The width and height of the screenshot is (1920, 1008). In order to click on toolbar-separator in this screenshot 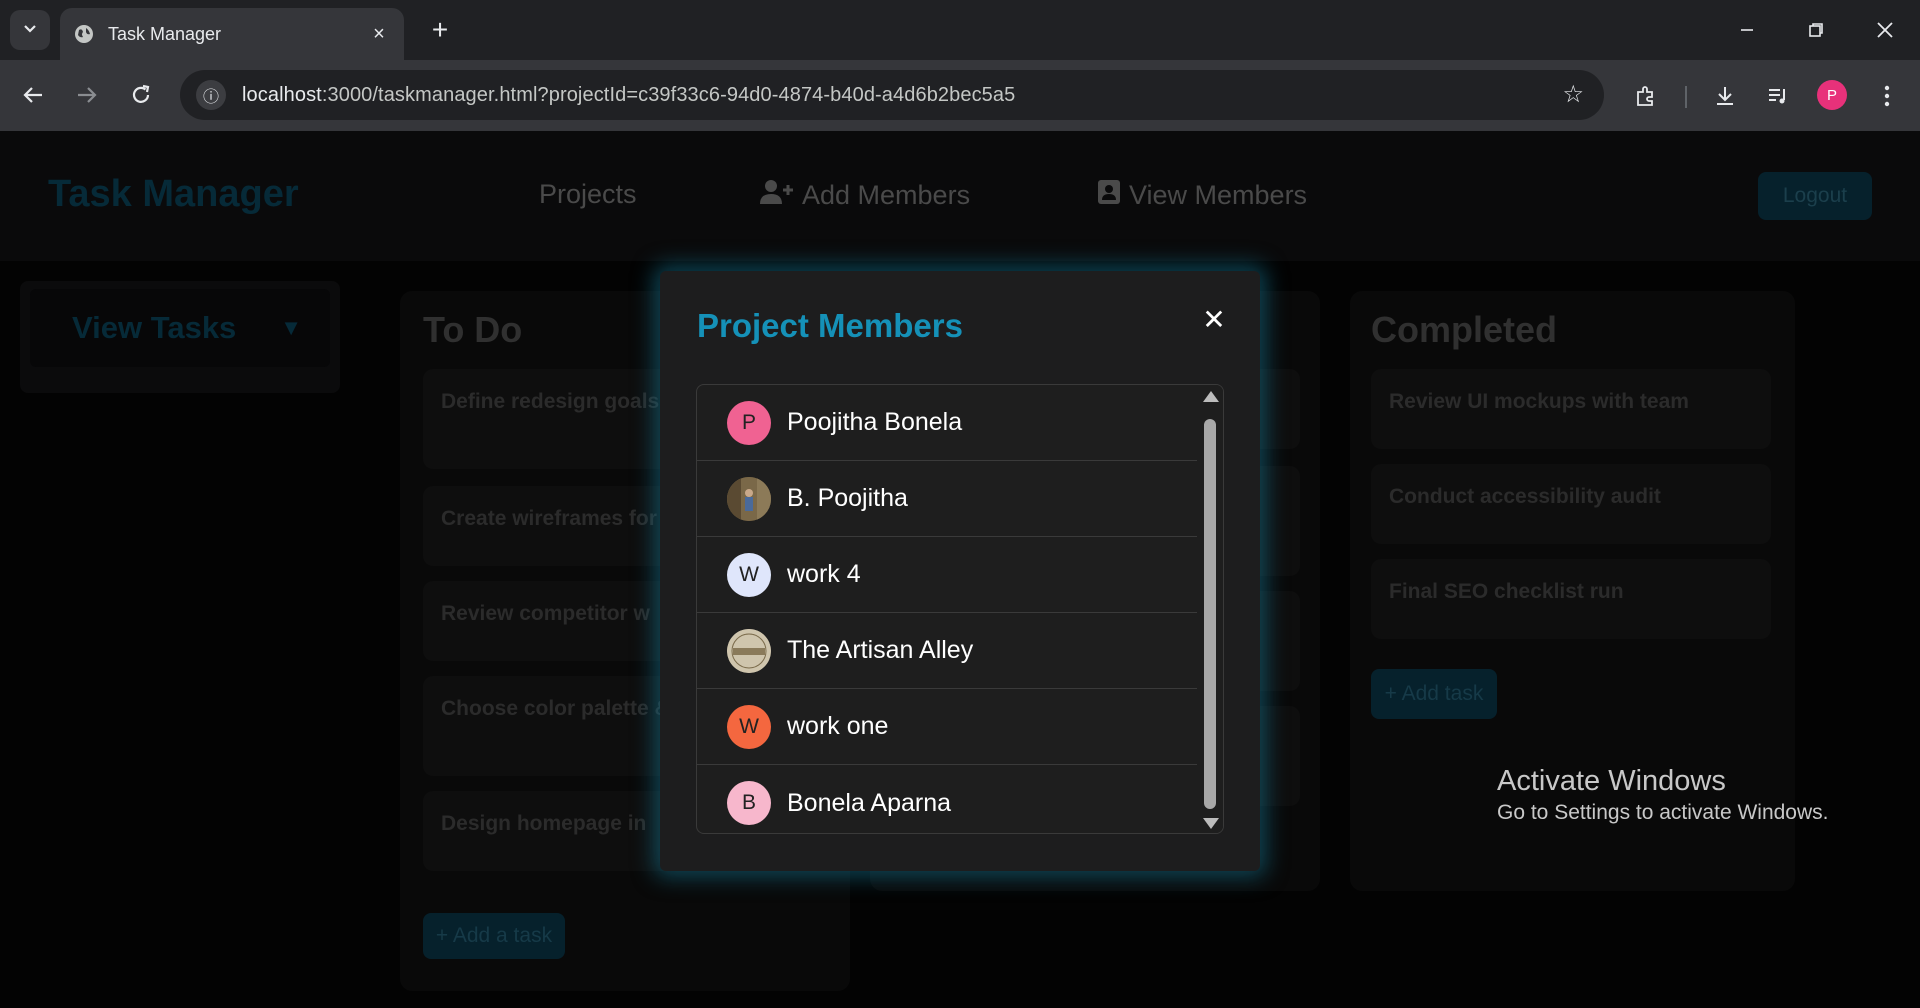, I will do `click(1686, 97)`.